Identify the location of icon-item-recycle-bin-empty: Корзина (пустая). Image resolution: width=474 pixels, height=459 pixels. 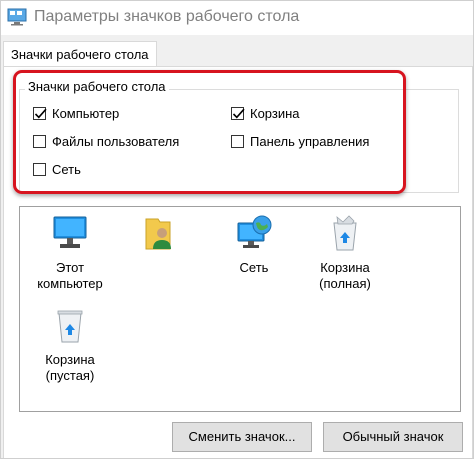
(70, 344).